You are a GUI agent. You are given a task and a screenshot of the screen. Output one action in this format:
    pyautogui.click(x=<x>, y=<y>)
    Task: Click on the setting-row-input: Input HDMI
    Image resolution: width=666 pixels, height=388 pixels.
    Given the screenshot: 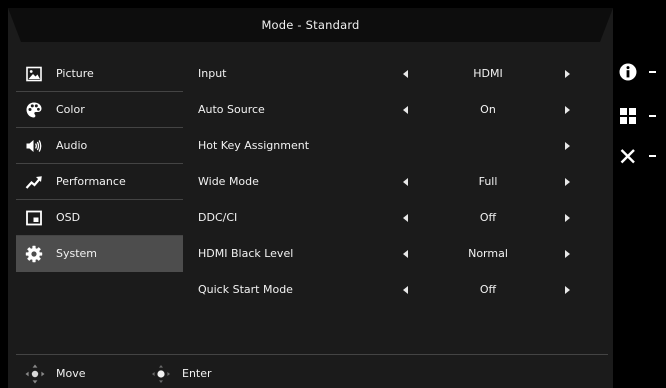 What is the action you would take?
    pyautogui.click(x=393, y=74)
    